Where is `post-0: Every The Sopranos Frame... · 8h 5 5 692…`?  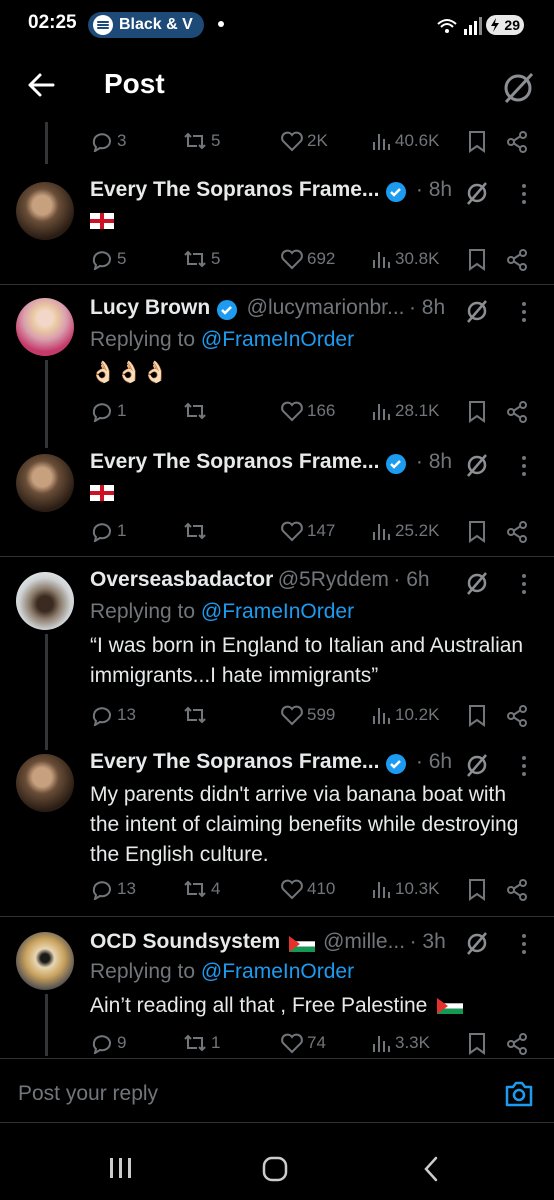
post-0: Every The Sopranos Frame... · 8h 5 5 692… is located at coordinates (277, 226).